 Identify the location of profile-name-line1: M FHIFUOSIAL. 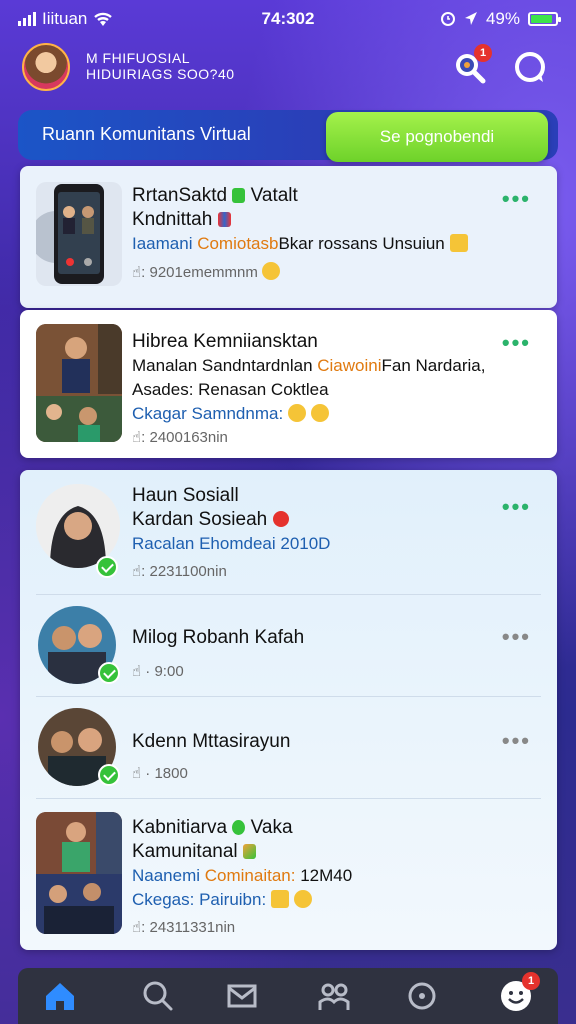
(138, 58).